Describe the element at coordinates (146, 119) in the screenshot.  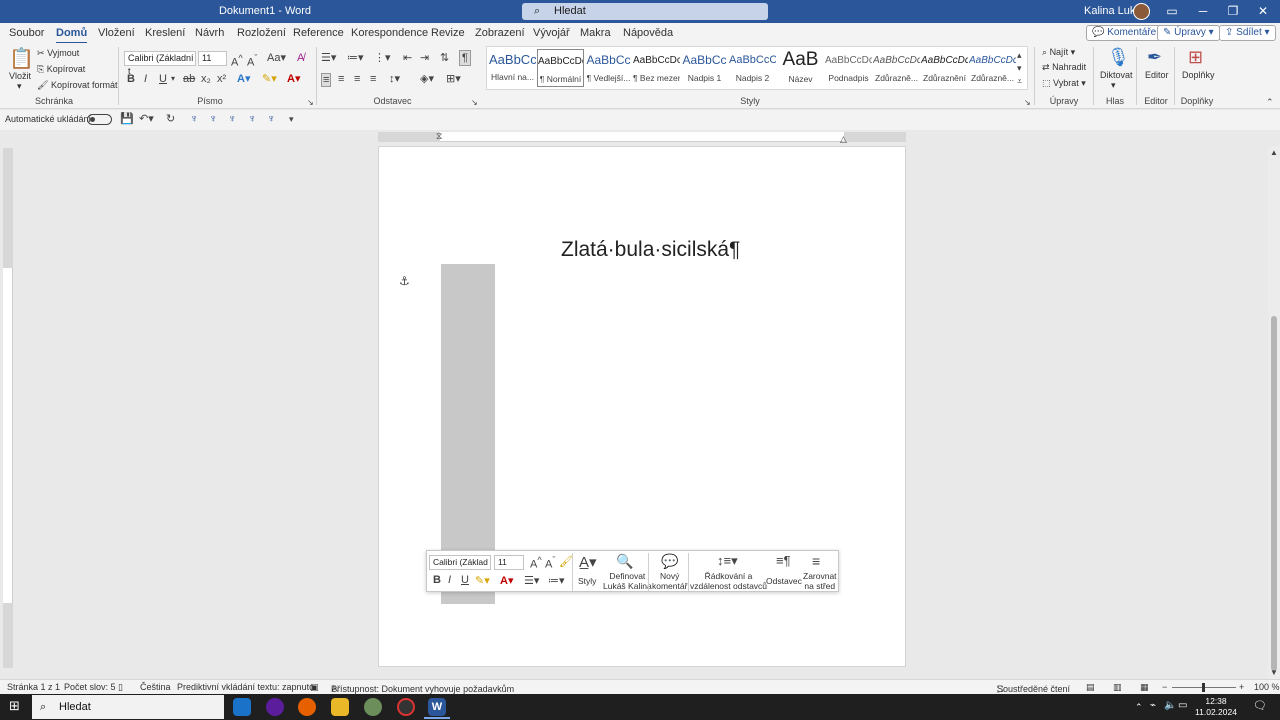
I see `undo-icon: ↶▾` at that location.